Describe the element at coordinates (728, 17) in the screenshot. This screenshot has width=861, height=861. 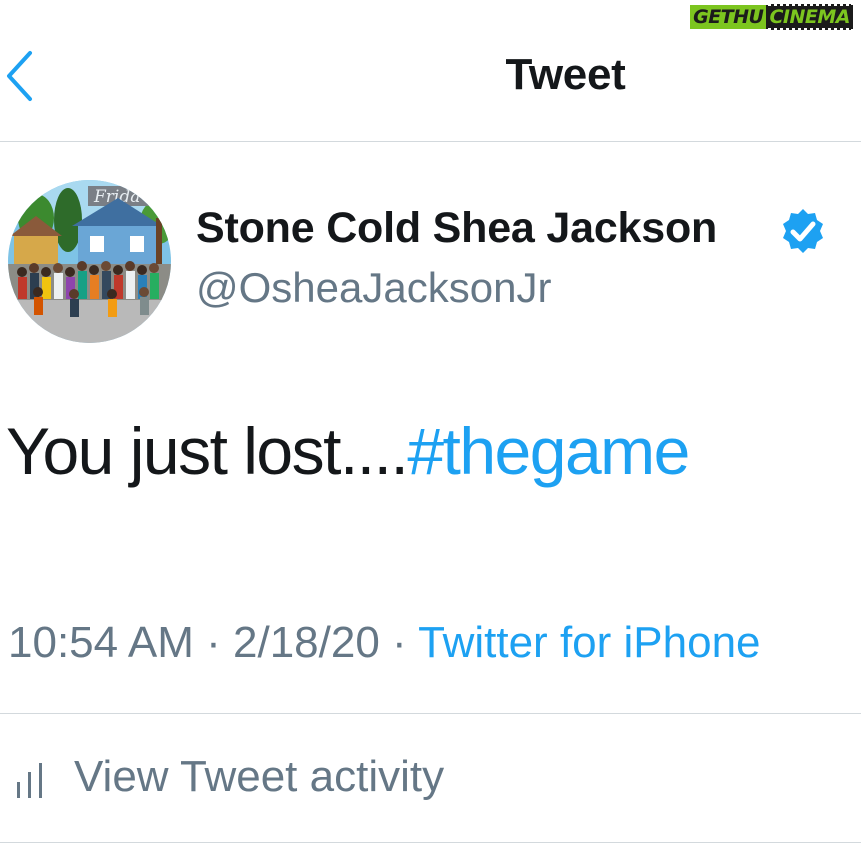
I see `watermark-left: GETHU` at that location.